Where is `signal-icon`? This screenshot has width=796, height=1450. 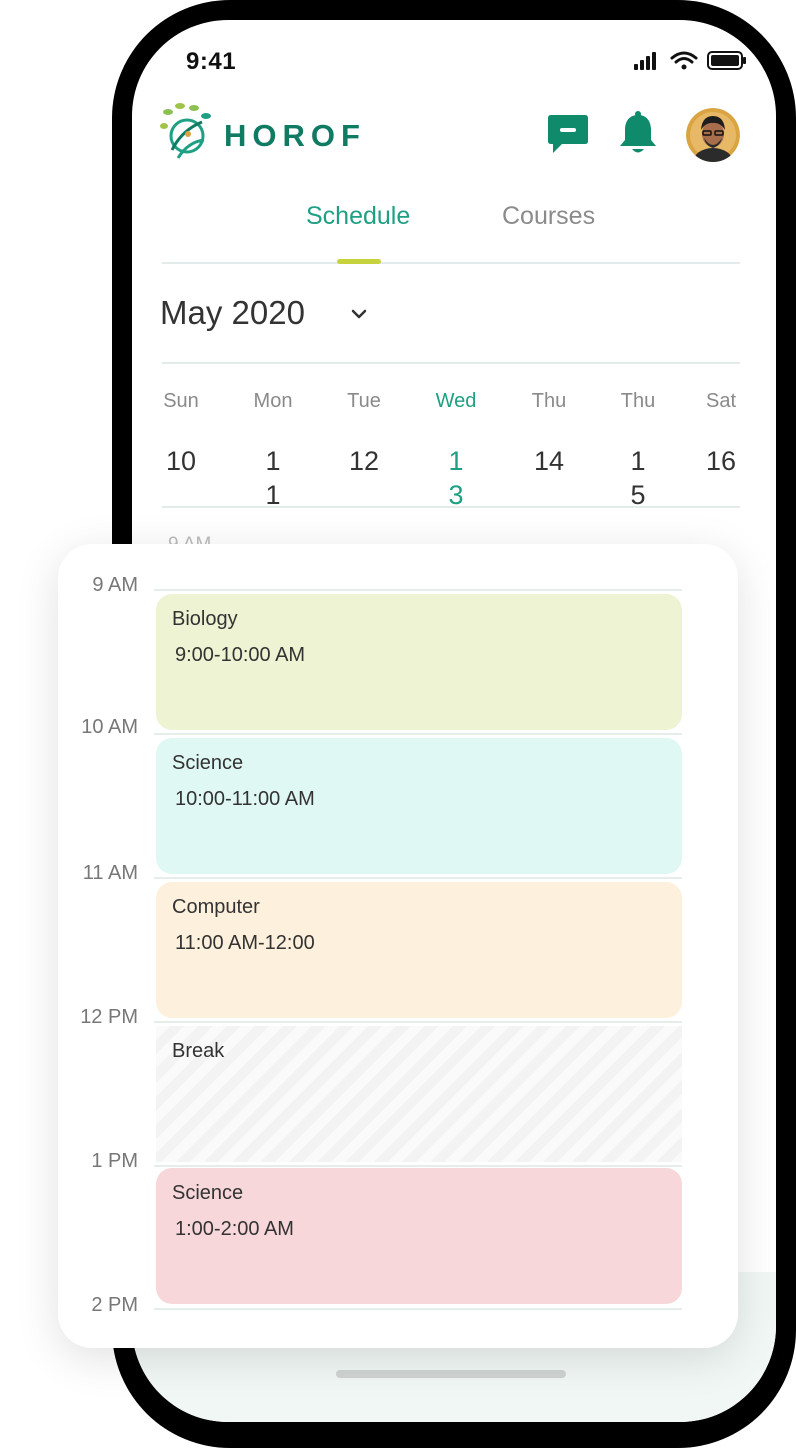 signal-icon is located at coordinates (645, 61).